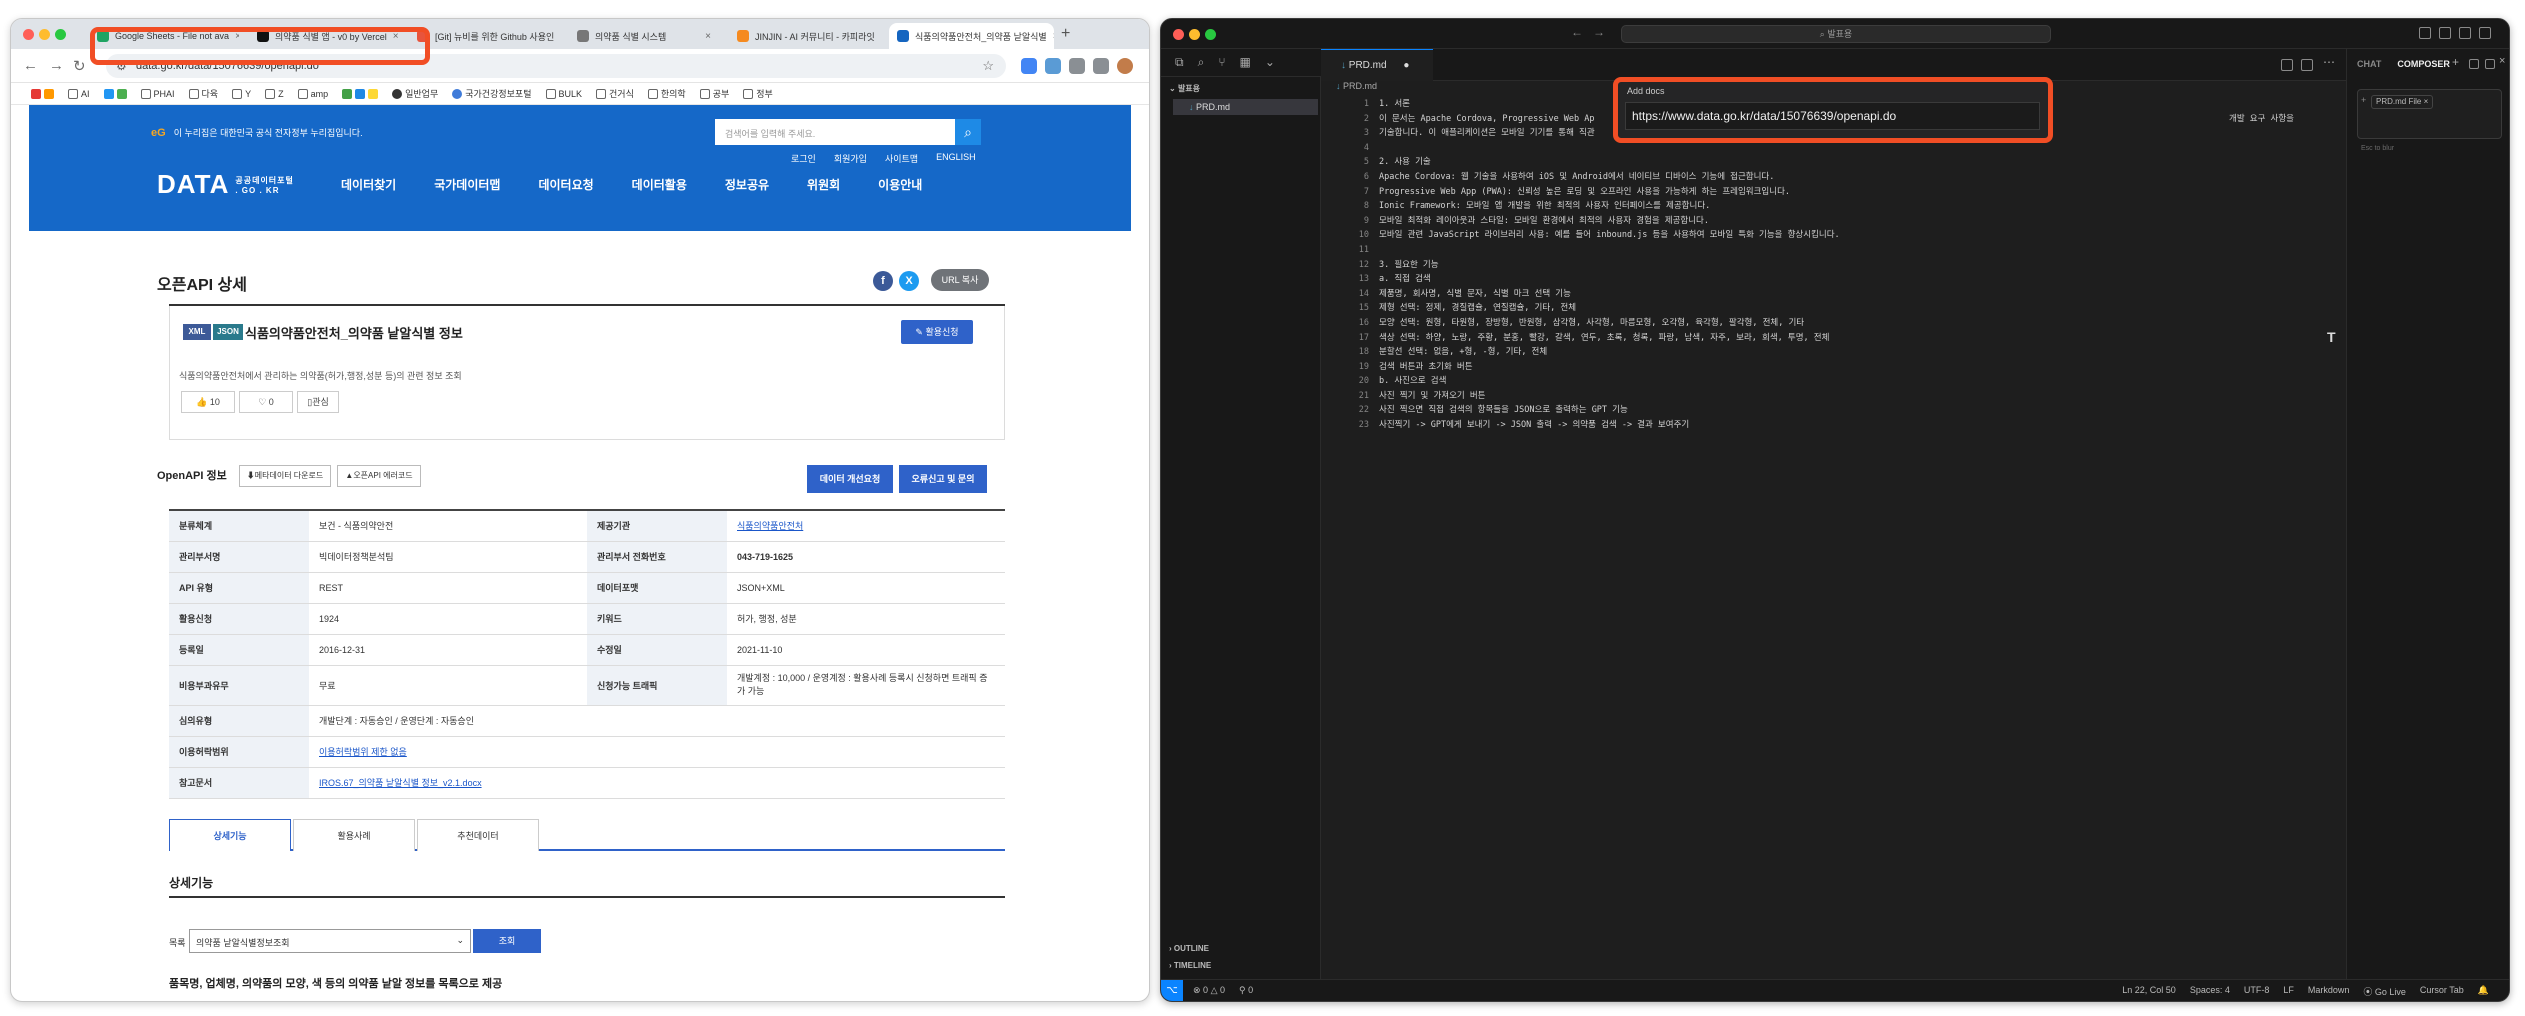 Image resolution: width=2525 pixels, height=1016 pixels. What do you see at coordinates (2369, 64) in the screenshot?
I see `tab-chat: CHAT` at bounding box center [2369, 64].